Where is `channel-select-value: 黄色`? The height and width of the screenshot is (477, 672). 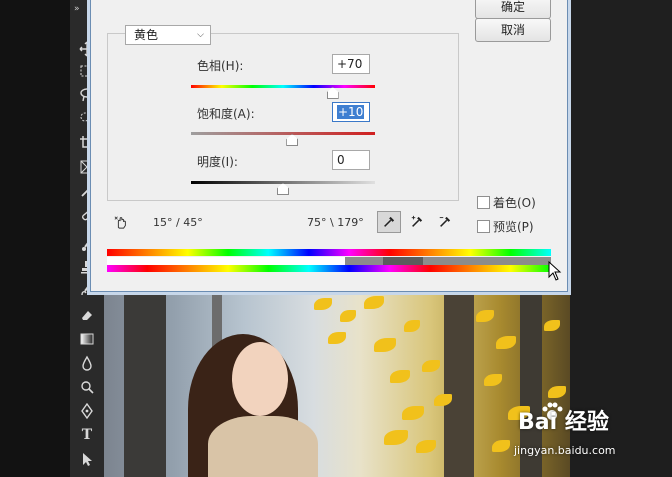 channel-select-value: 黄色 is located at coordinates (146, 35).